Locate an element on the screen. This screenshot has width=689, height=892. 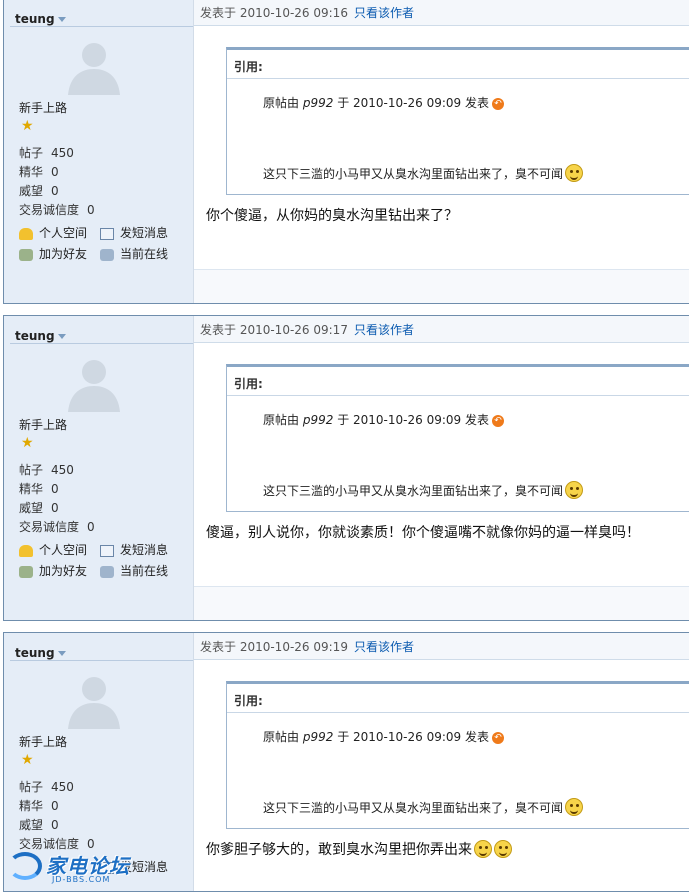
post-time: 发表于 2010-10-26 09:19 is located at coordinates (274, 647).